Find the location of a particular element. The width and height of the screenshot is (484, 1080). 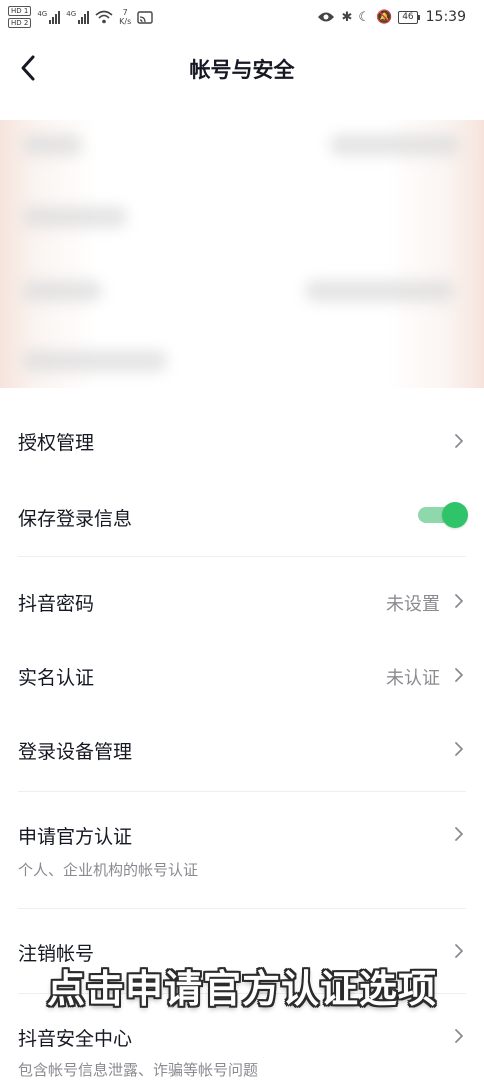

save-login-toggle is located at coordinates (443, 515).